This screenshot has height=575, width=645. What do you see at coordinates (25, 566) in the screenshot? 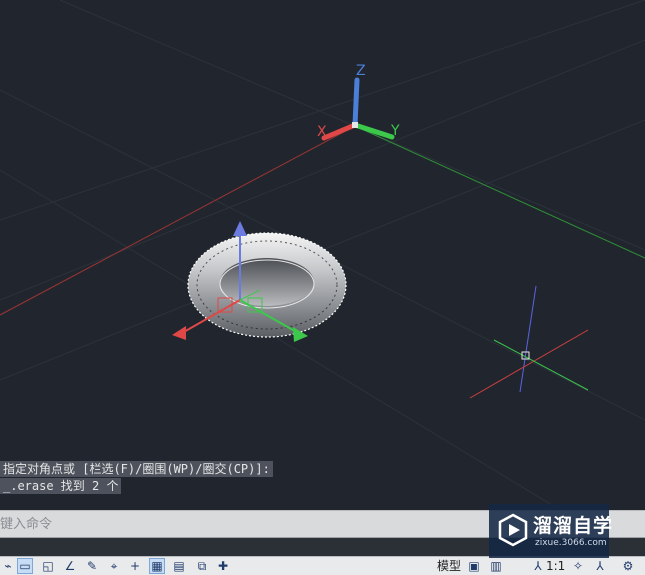
I see `grid-display-icon: ▭` at bounding box center [25, 566].